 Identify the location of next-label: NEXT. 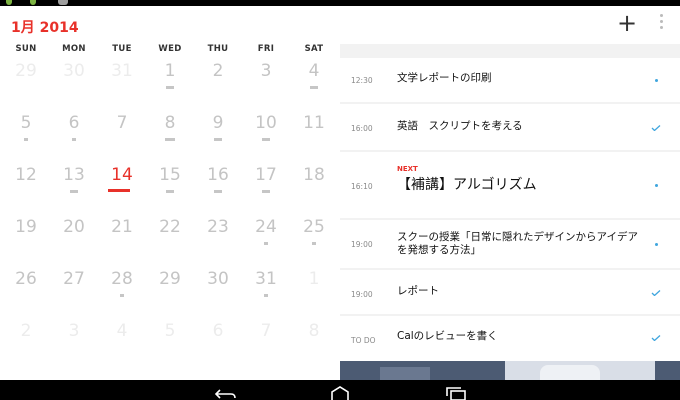
(407, 169).